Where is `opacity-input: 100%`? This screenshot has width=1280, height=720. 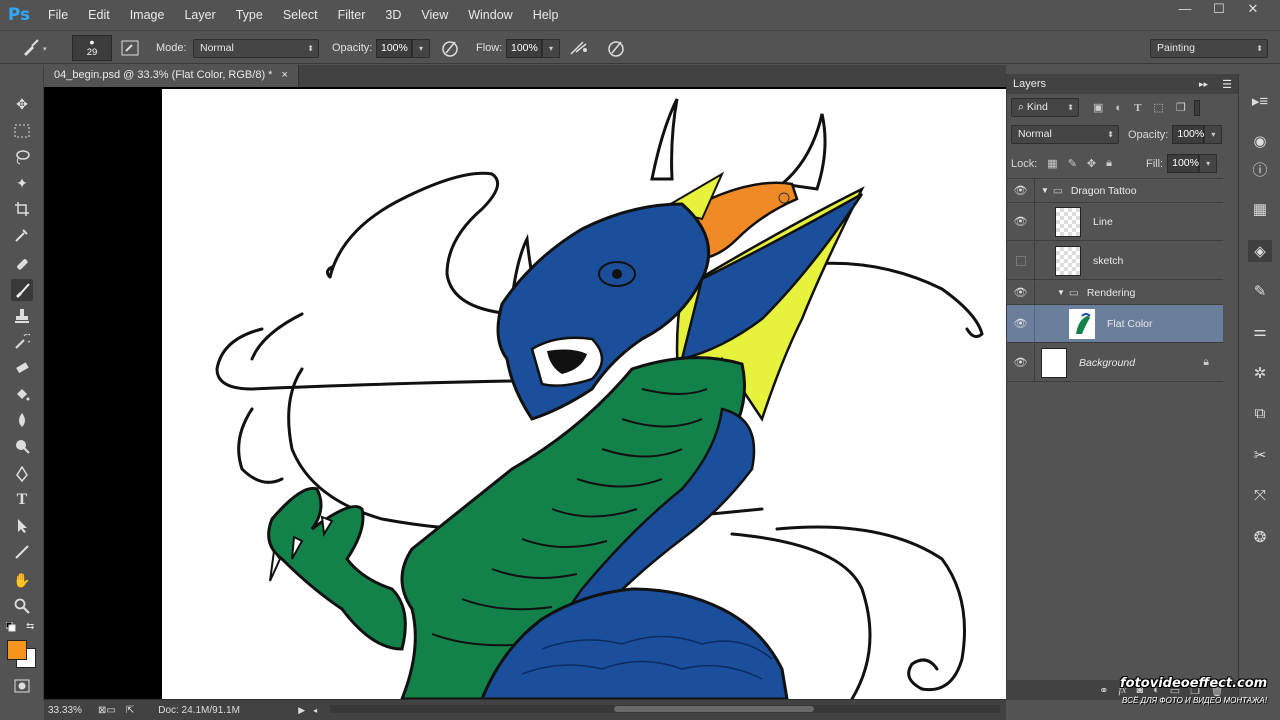
opacity-input: 100% is located at coordinates (394, 48).